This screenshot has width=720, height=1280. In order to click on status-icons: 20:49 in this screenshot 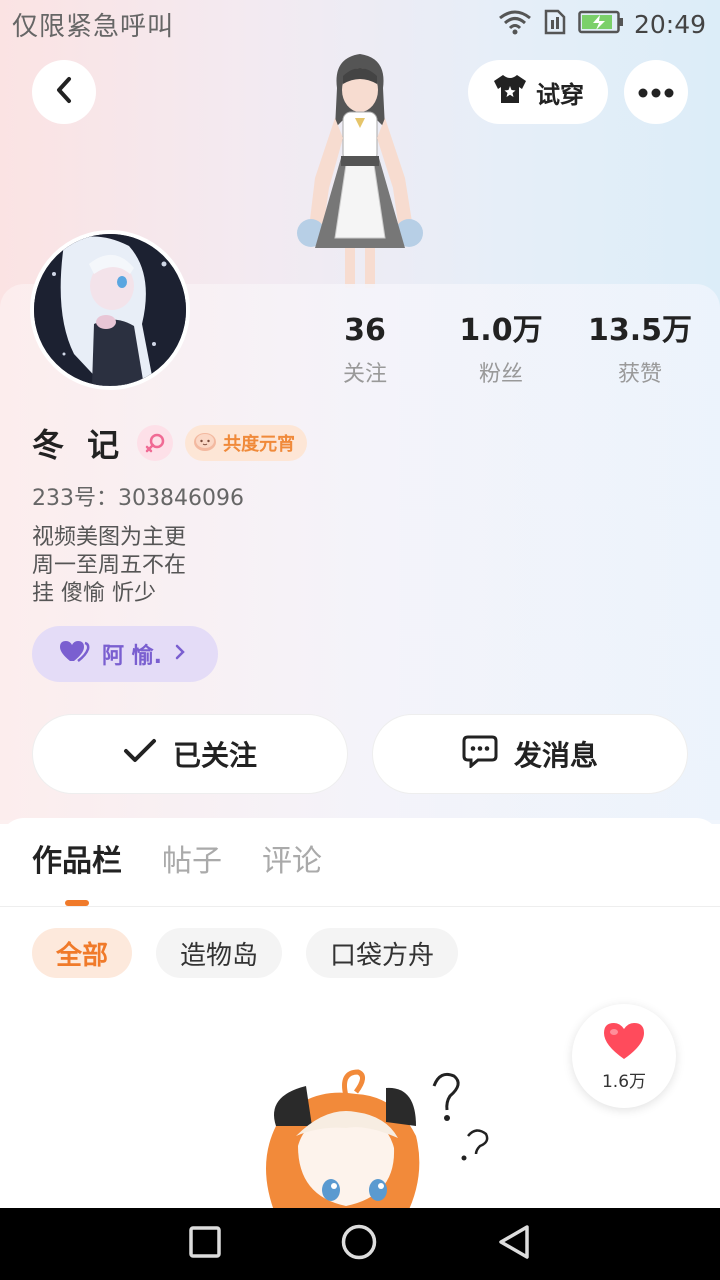, I will do `click(602, 24)`.